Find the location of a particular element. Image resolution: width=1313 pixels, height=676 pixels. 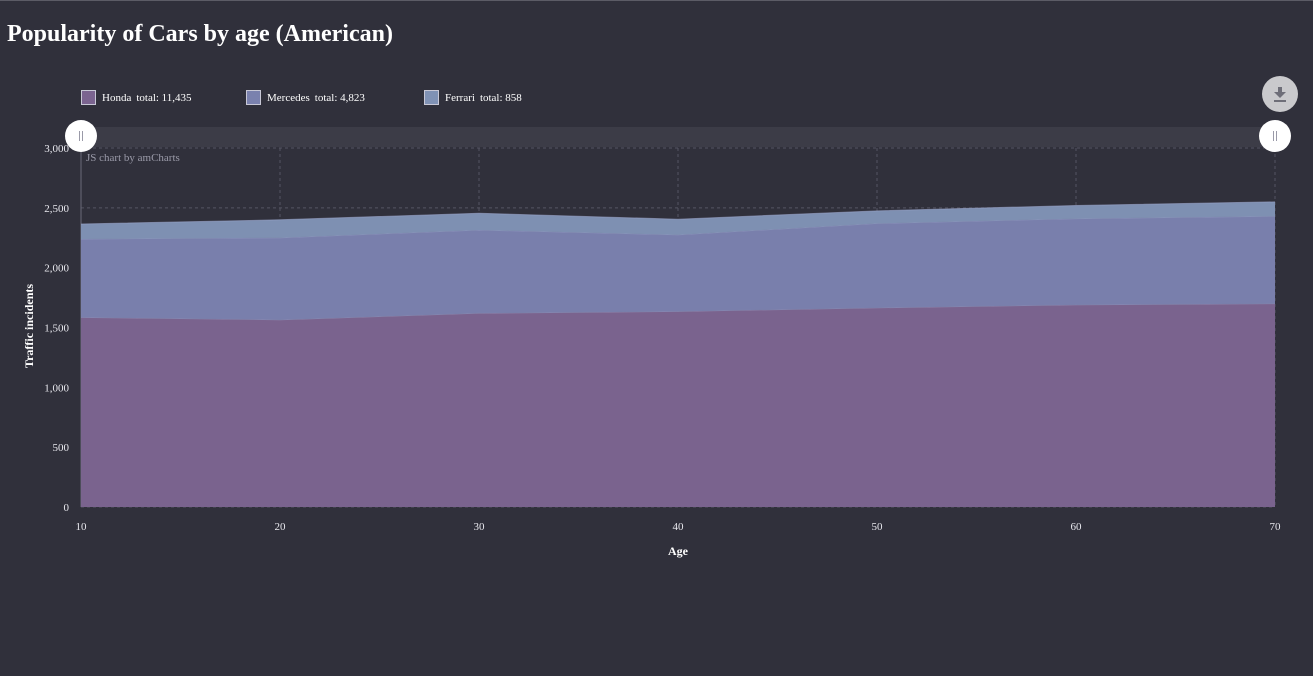

y-tick-label: 1,000 is located at coordinates (56, 388).